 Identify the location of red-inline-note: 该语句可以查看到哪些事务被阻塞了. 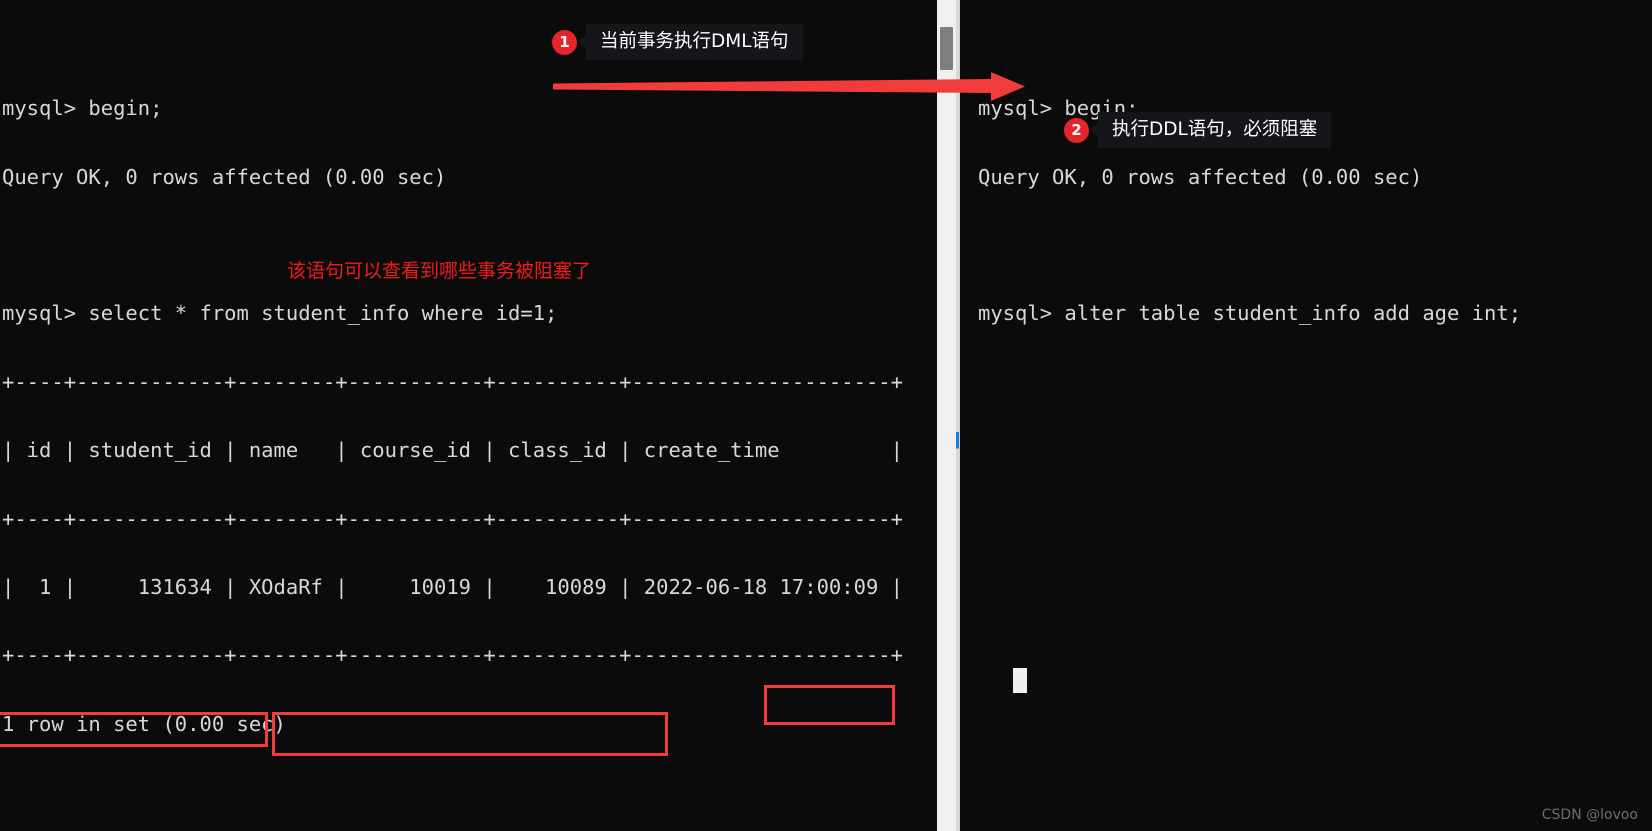
(439, 271).